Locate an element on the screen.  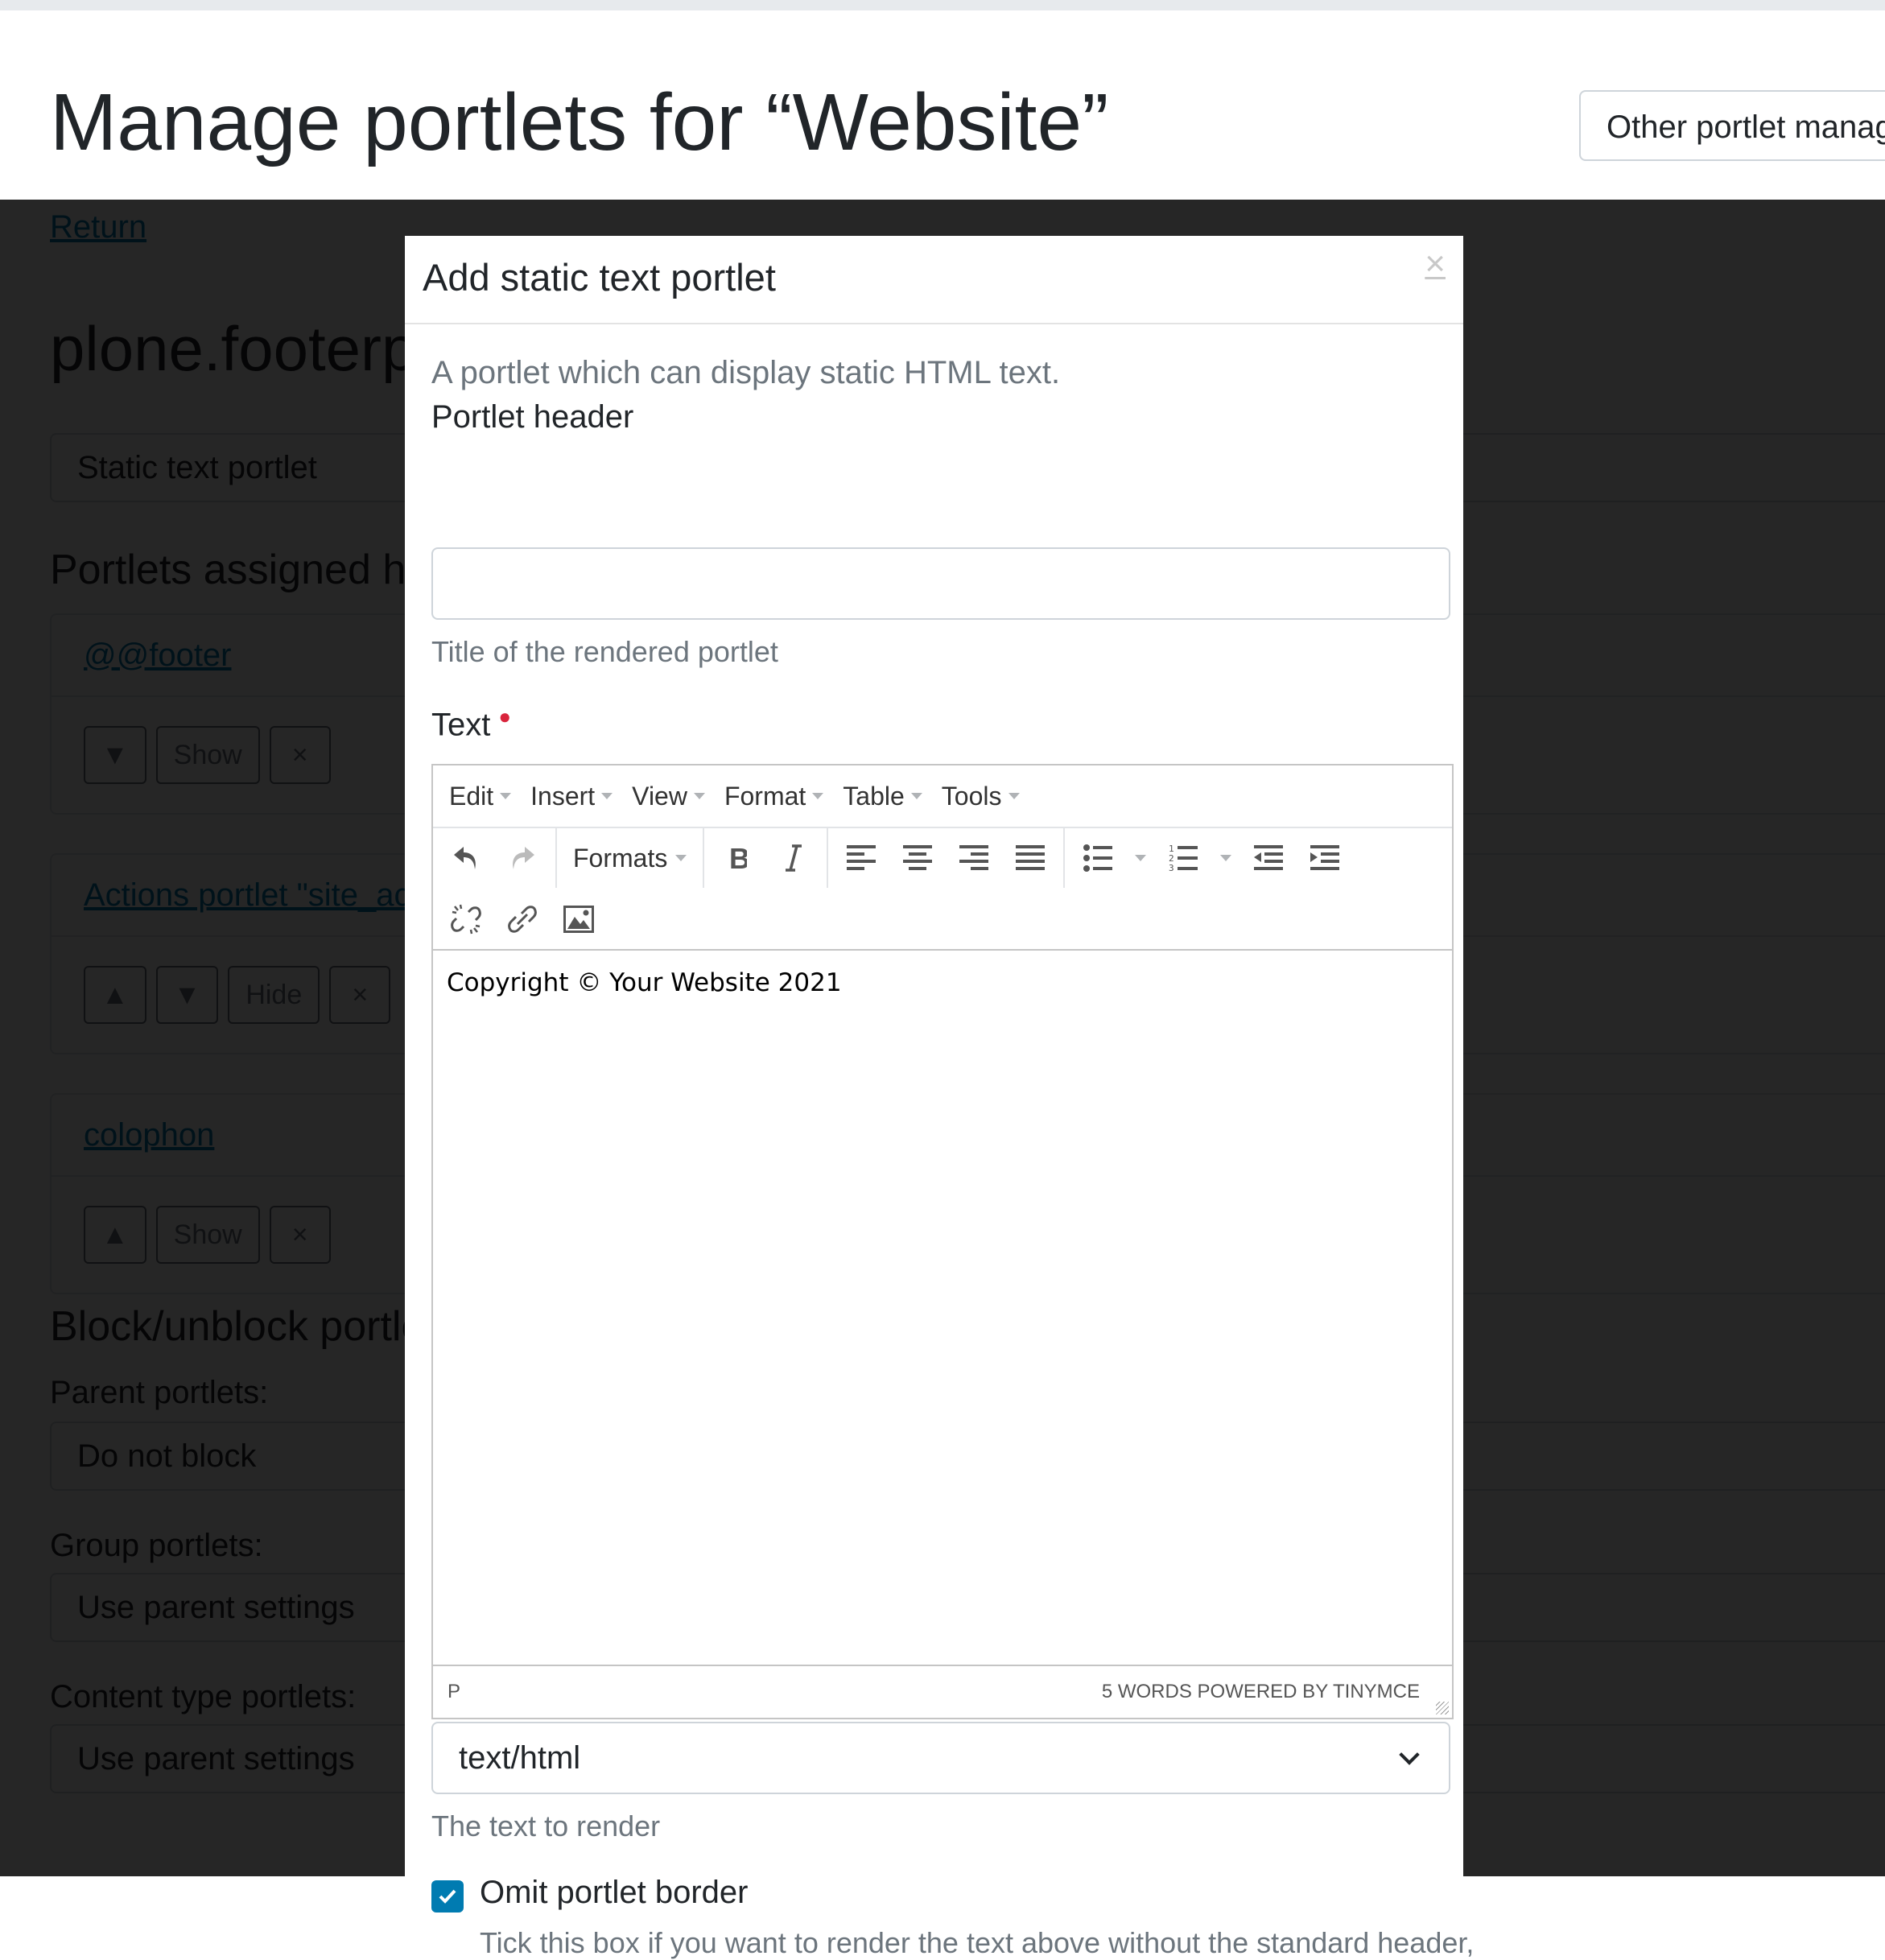
omit-border-checkbox is located at coordinates (447, 1897).